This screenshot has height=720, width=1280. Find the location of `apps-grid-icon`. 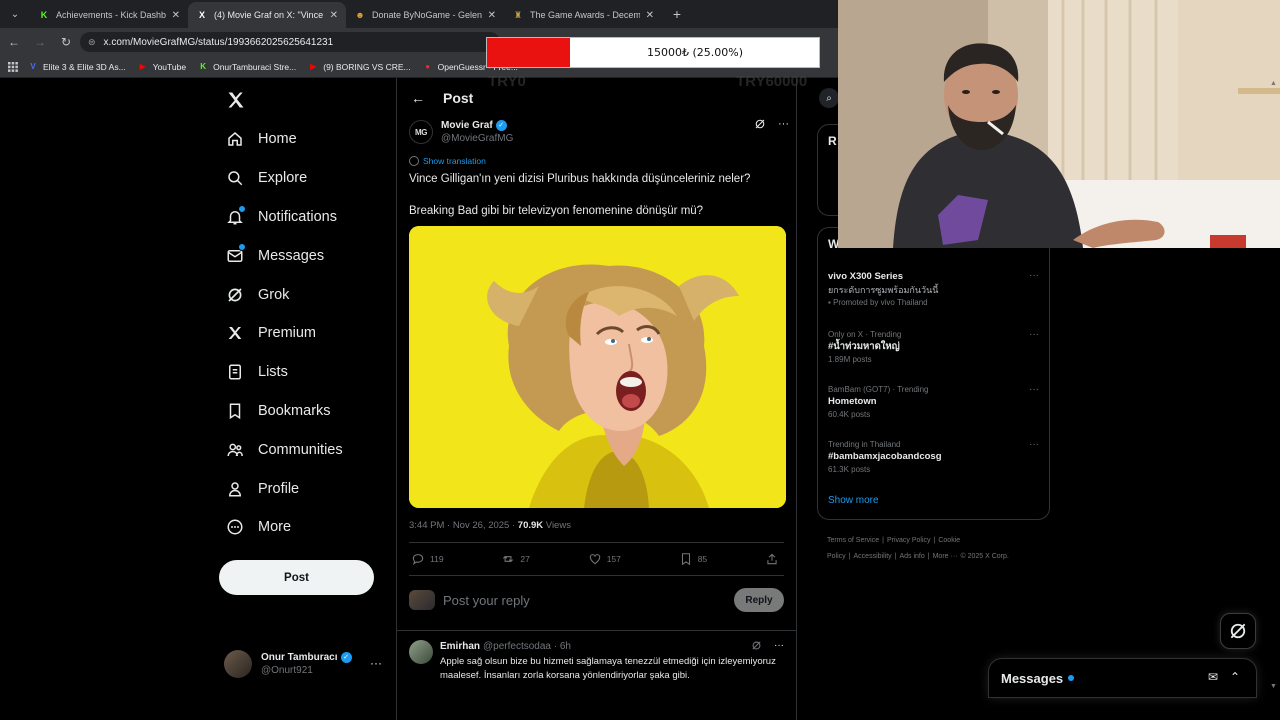

apps-grid-icon is located at coordinates (13, 66).